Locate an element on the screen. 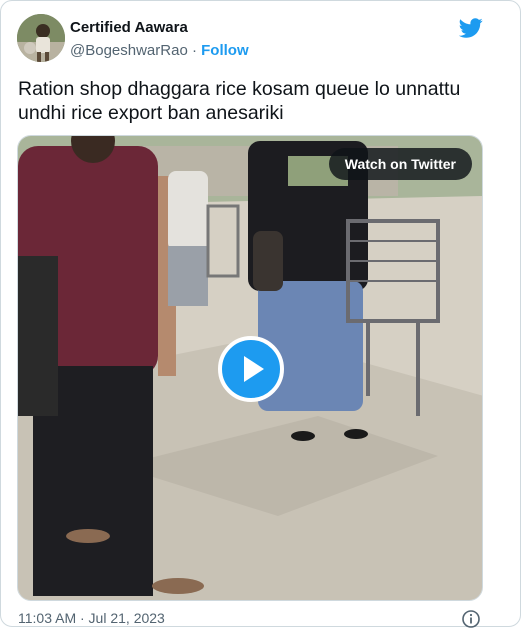 Image resolution: width=521 pixels, height=629 pixels. play-icon is located at coordinates (254, 369).